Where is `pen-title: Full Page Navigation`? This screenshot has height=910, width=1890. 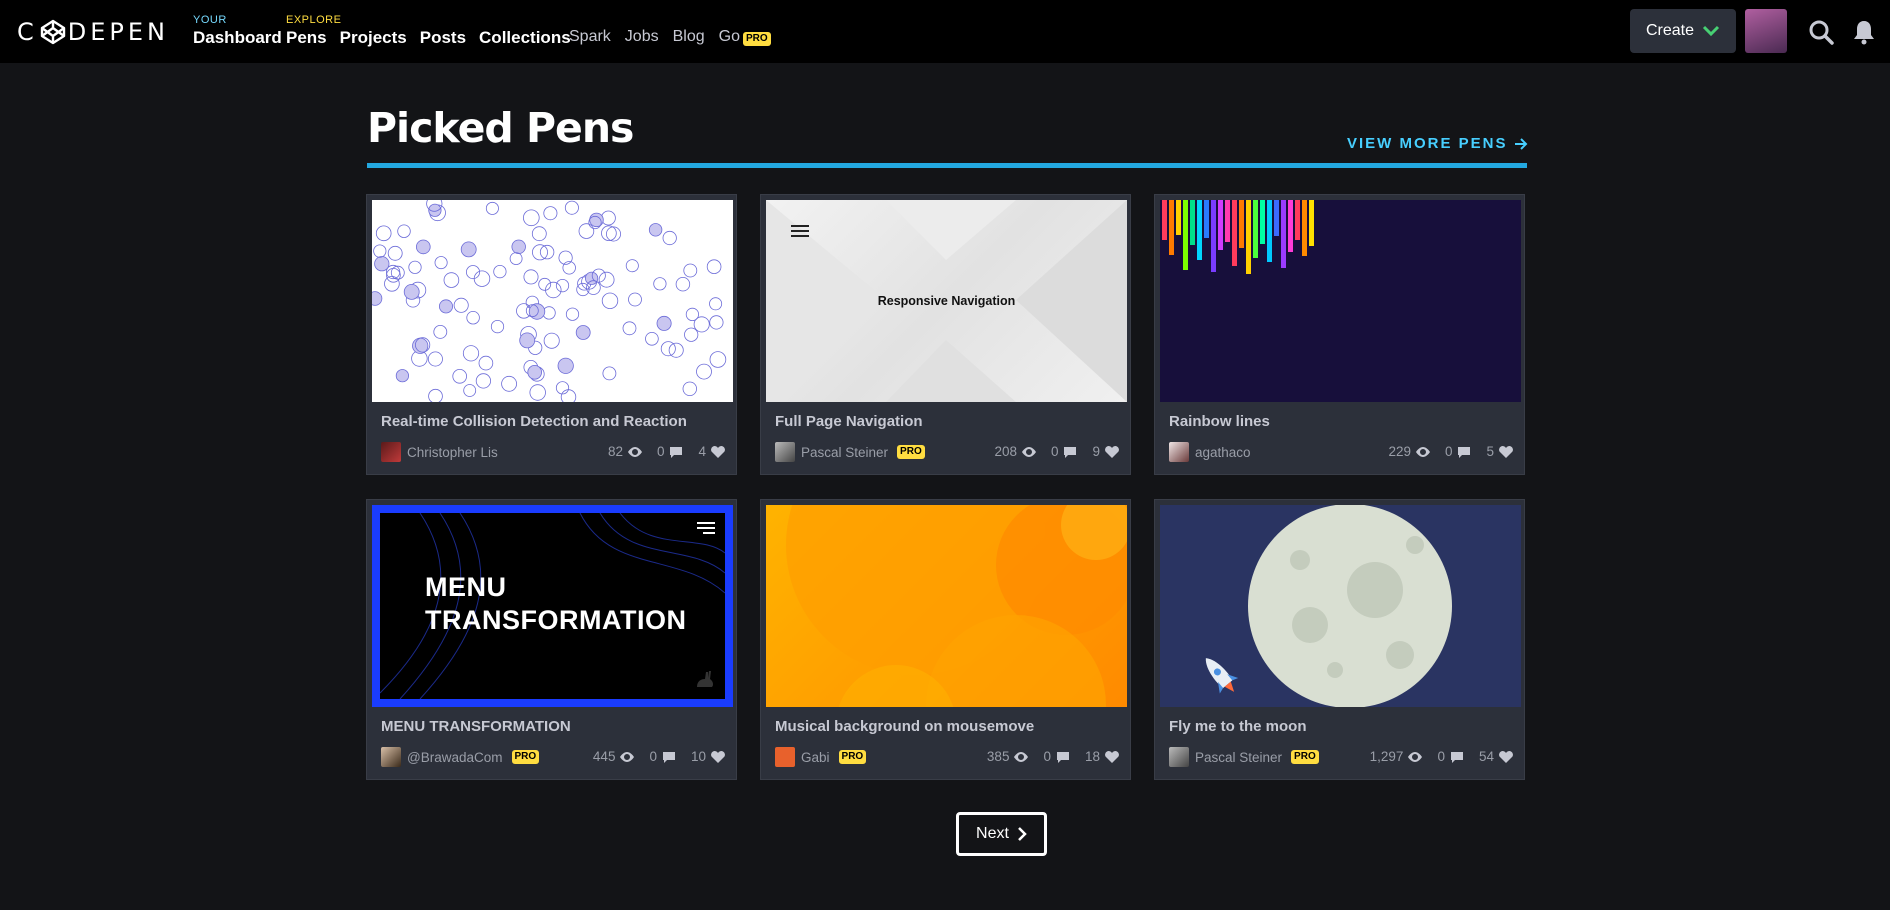 pen-title: Full Page Navigation is located at coordinates (849, 421).